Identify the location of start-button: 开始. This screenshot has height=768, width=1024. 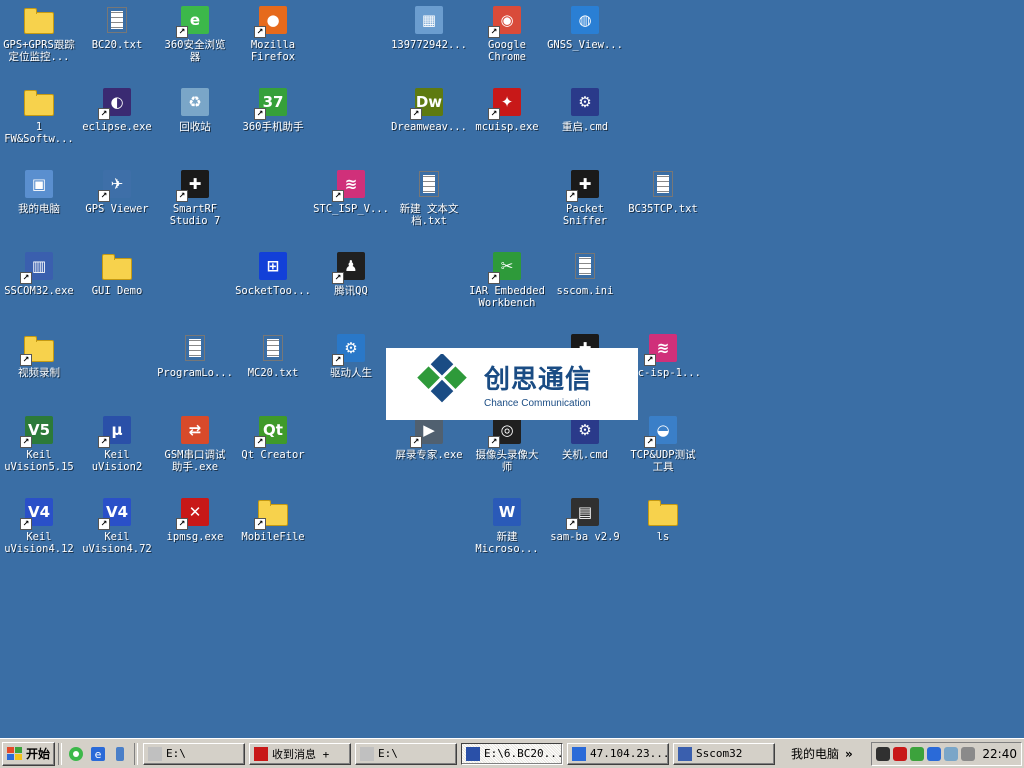
(29, 753).